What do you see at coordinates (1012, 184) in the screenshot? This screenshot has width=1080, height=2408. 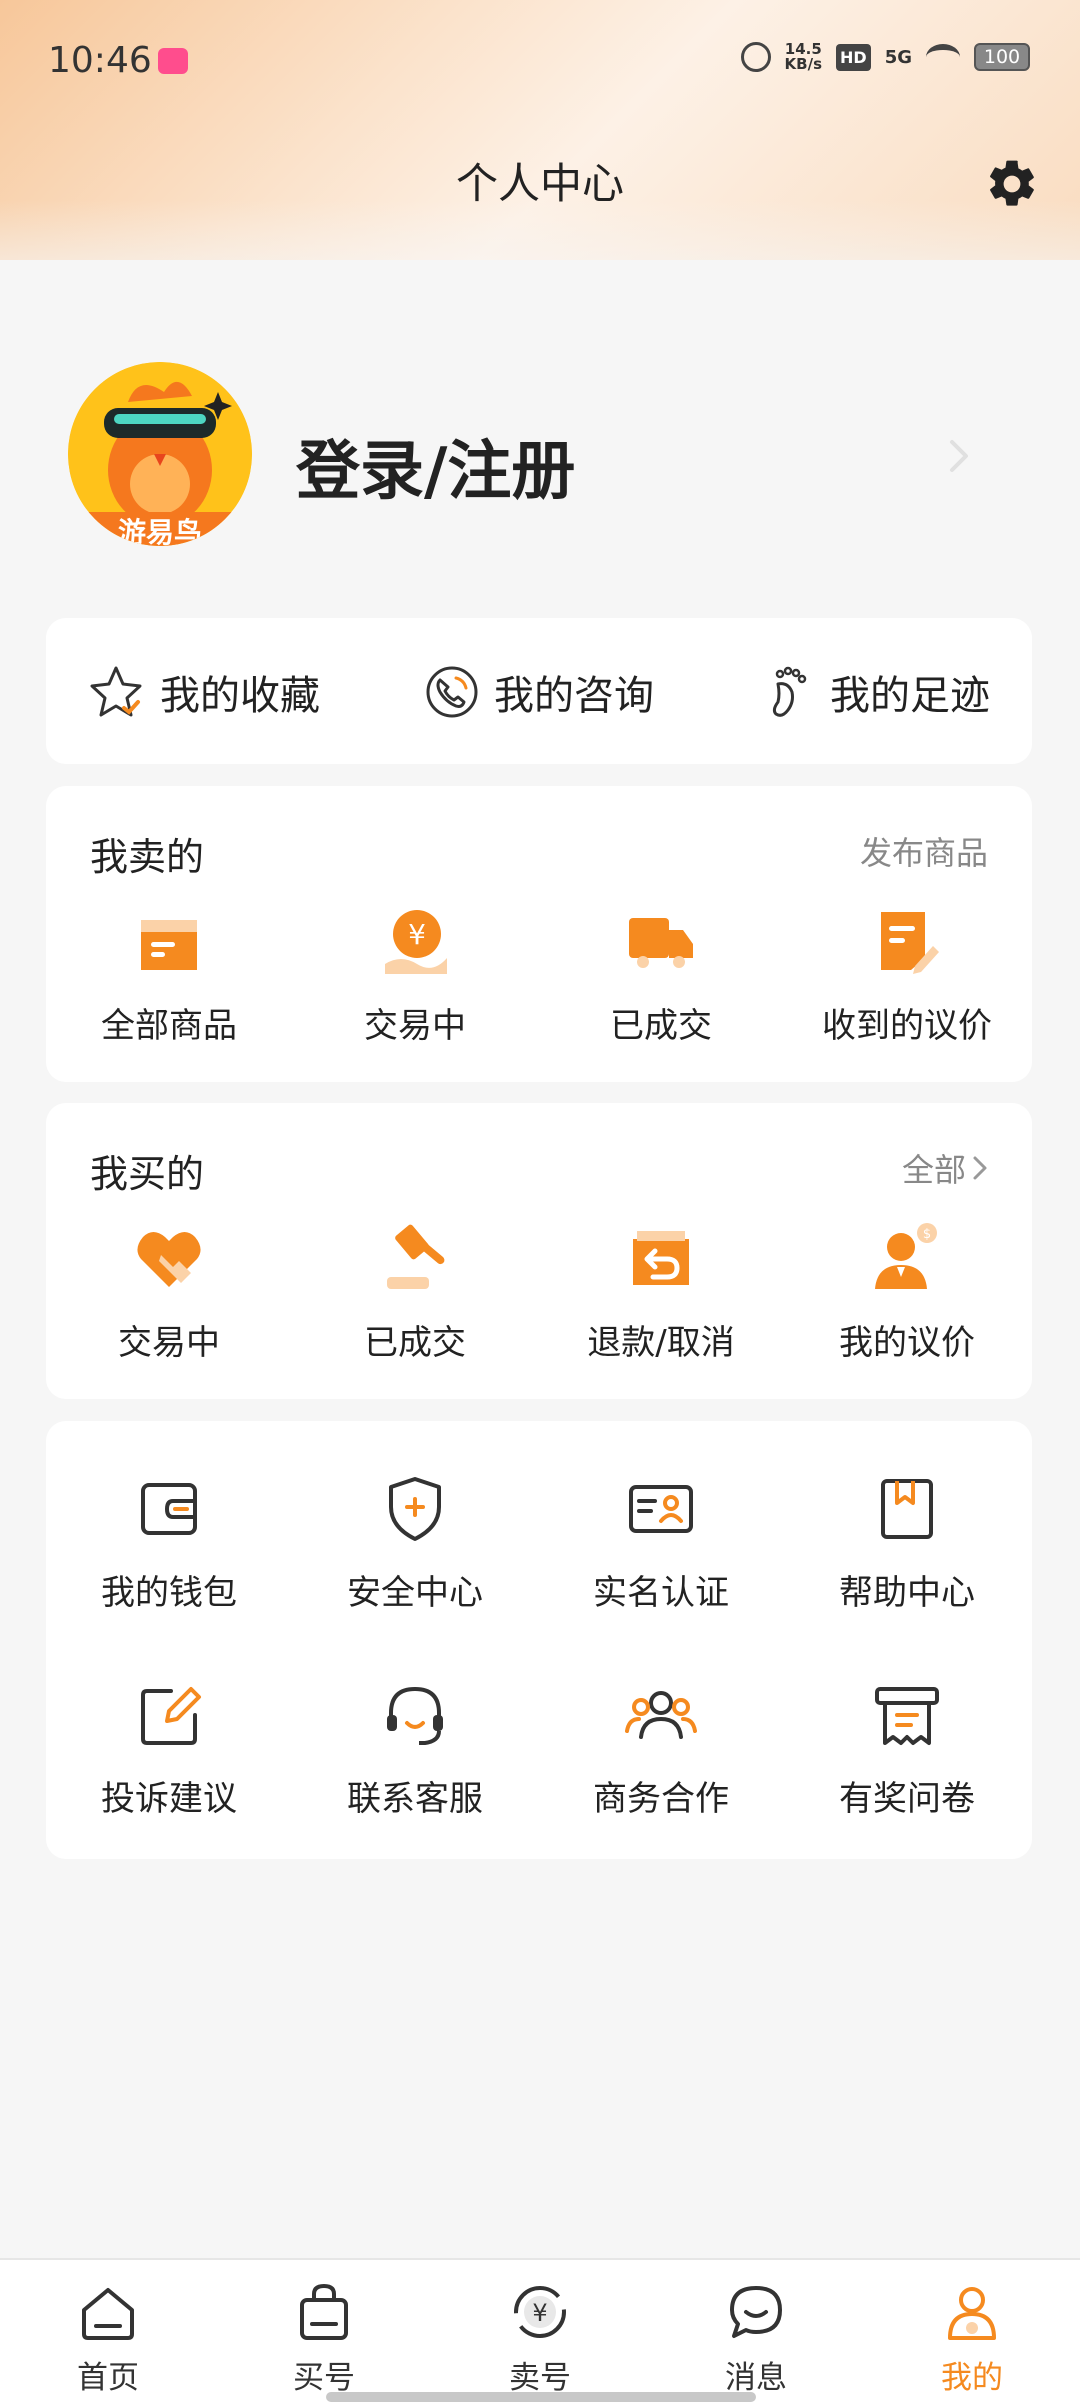 I see `gear-icon` at bounding box center [1012, 184].